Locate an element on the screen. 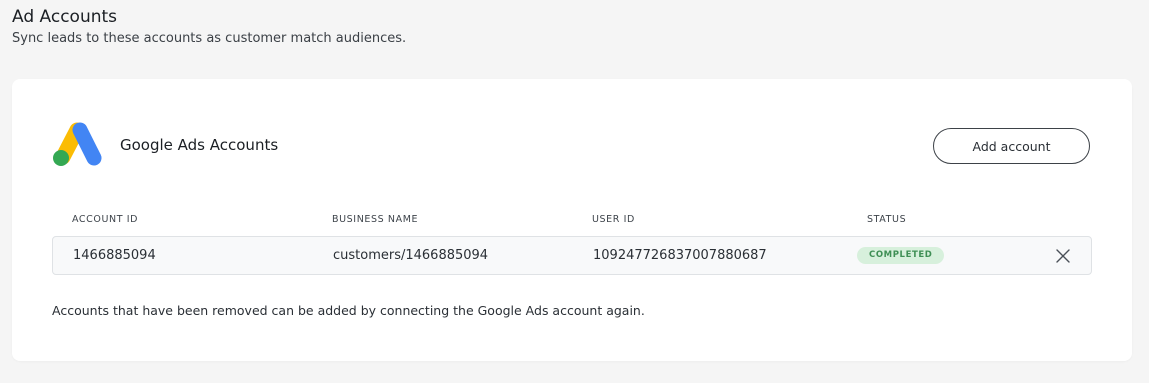 Image resolution: width=1149 pixels, height=383 pixels. account-id-cell: 1466885094 is located at coordinates (114, 255).